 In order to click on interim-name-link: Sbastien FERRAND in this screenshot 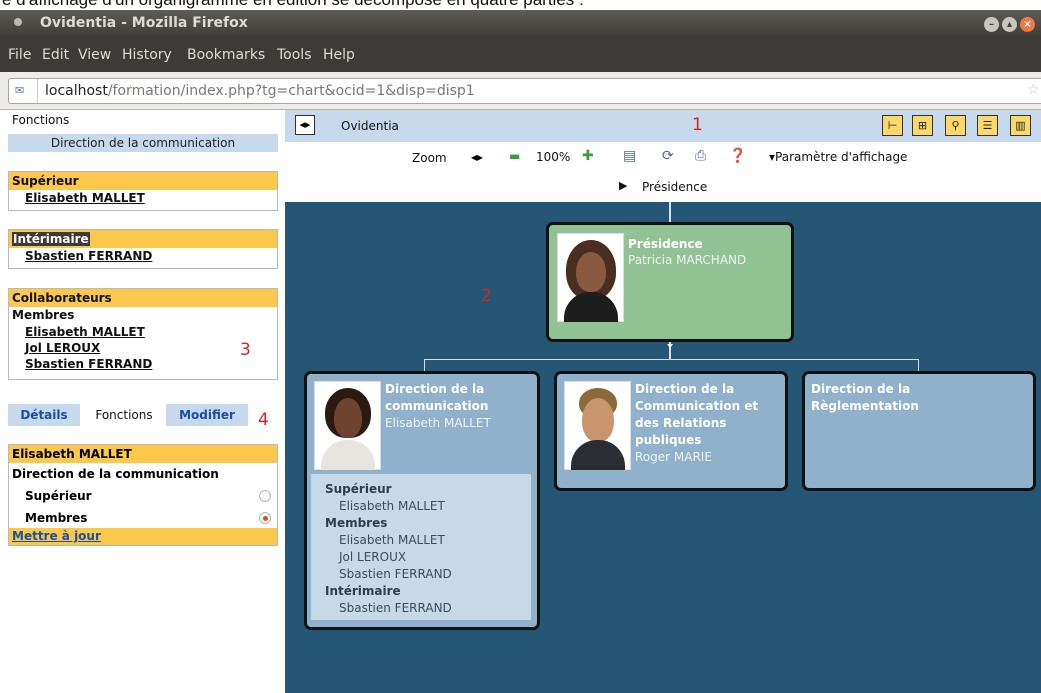, I will do `click(143, 256)`.